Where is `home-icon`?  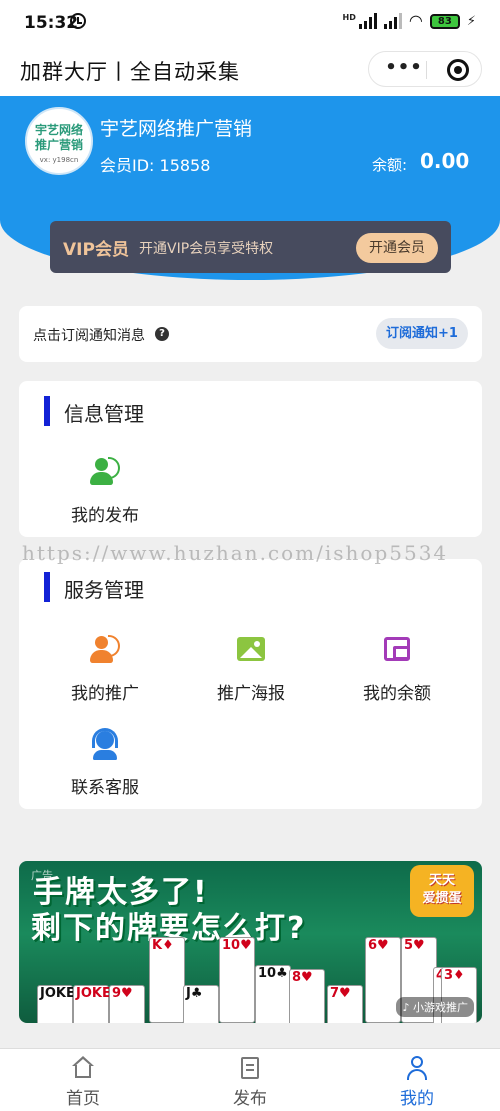 home-icon is located at coordinates (83, 1068).